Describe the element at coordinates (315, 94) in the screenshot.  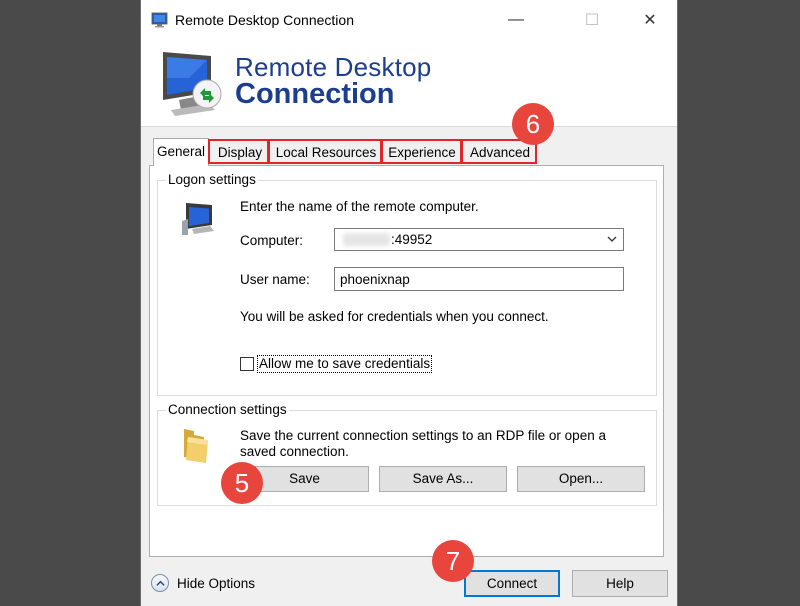
I see `banner-title-line2: Connection` at that location.